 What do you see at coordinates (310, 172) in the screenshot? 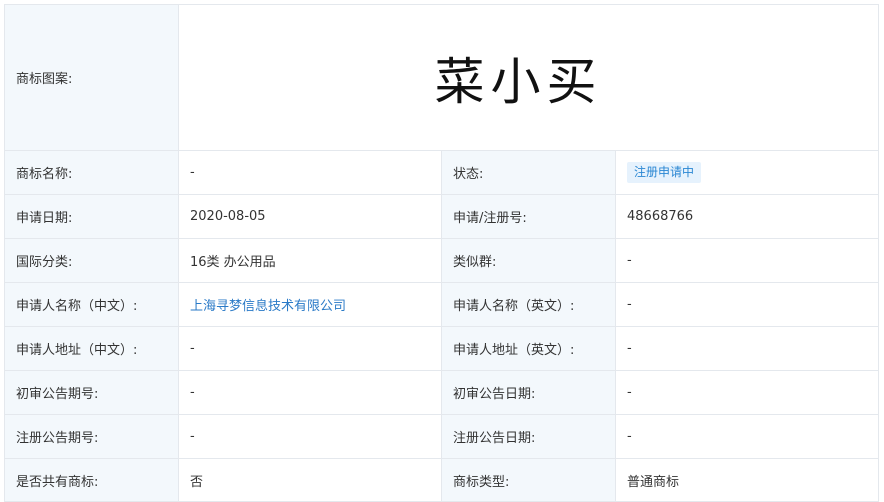
I see `trademark-name-value: -` at bounding box center [310, 172].